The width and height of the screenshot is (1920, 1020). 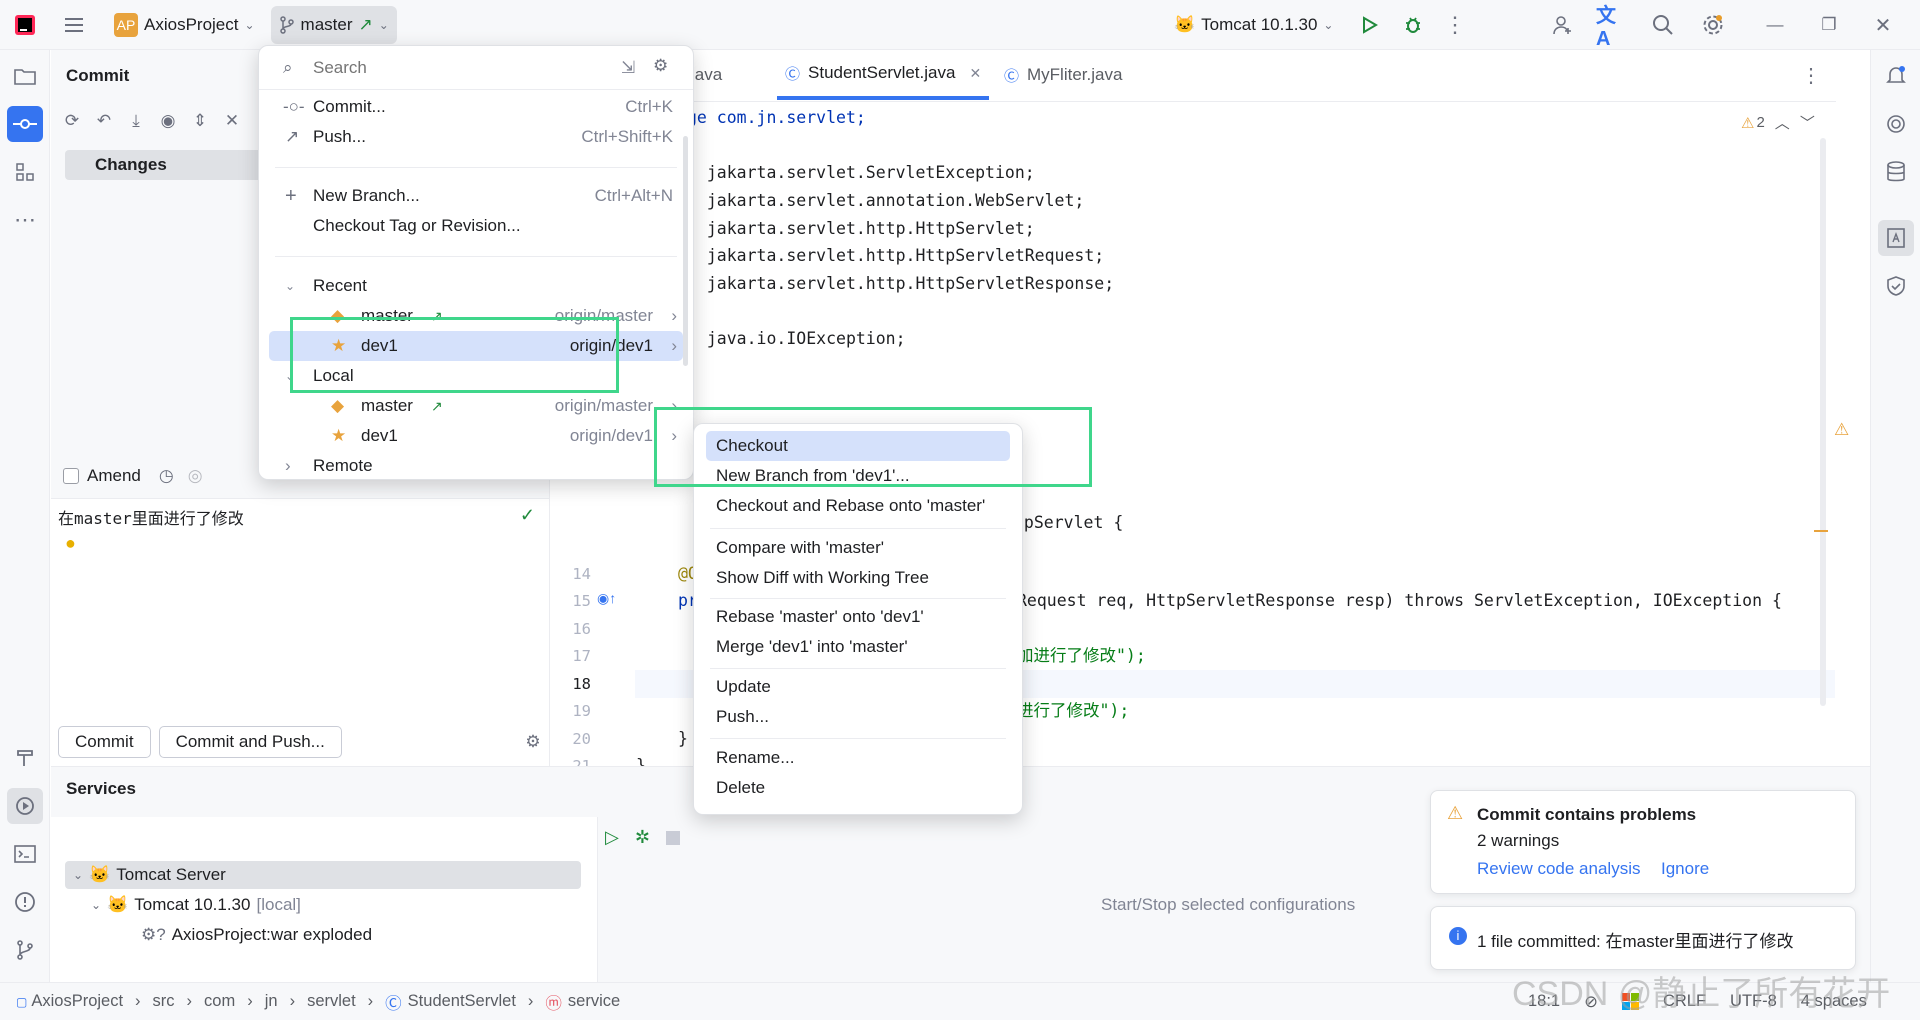 I want to click on minimize-icon: —, so click(x=1775, y=25).